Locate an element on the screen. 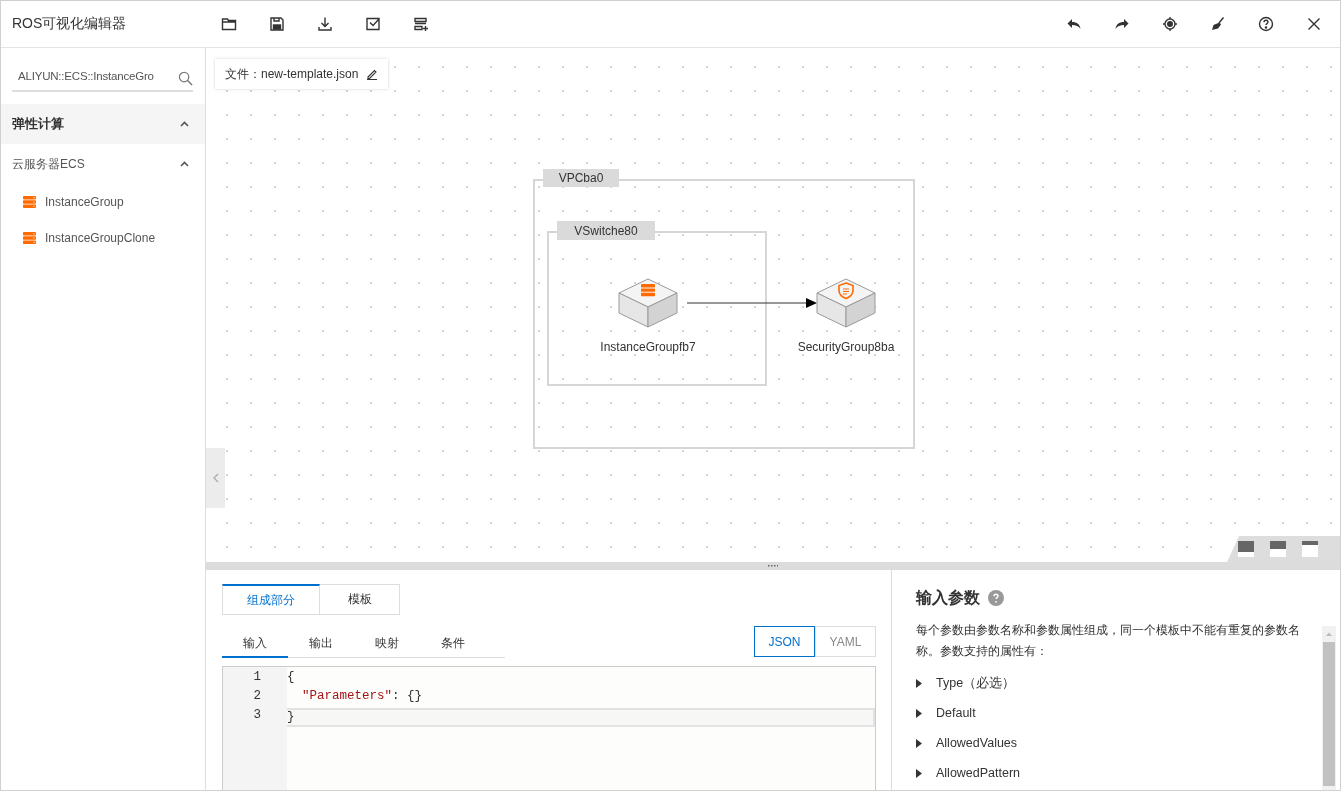 The image size is (1341, 791). collapse-handle is located at coordinates (215, 478).